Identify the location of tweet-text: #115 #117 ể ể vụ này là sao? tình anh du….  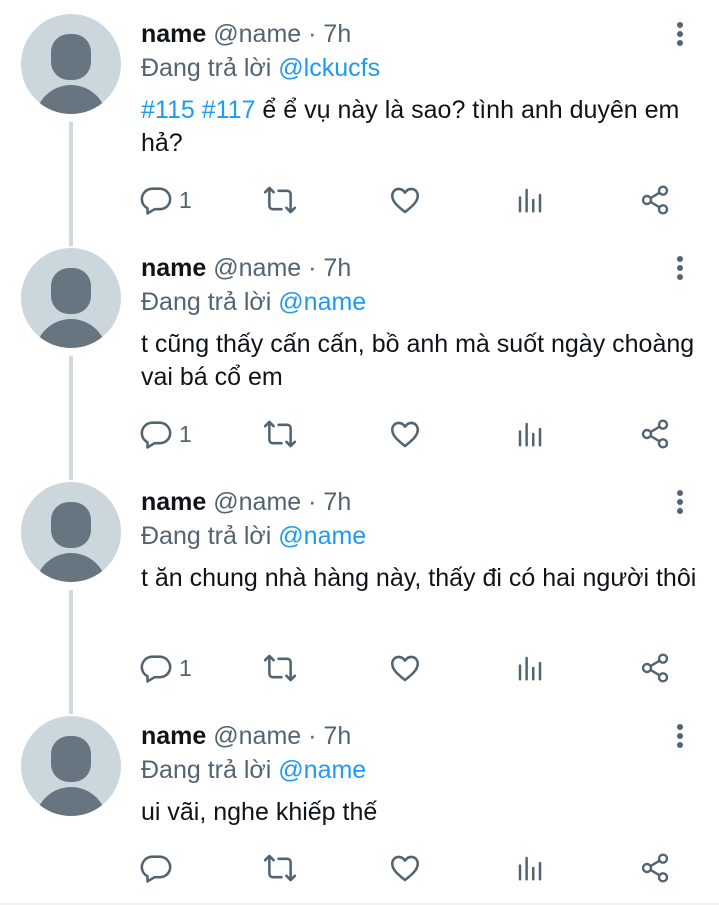
(420, 127).